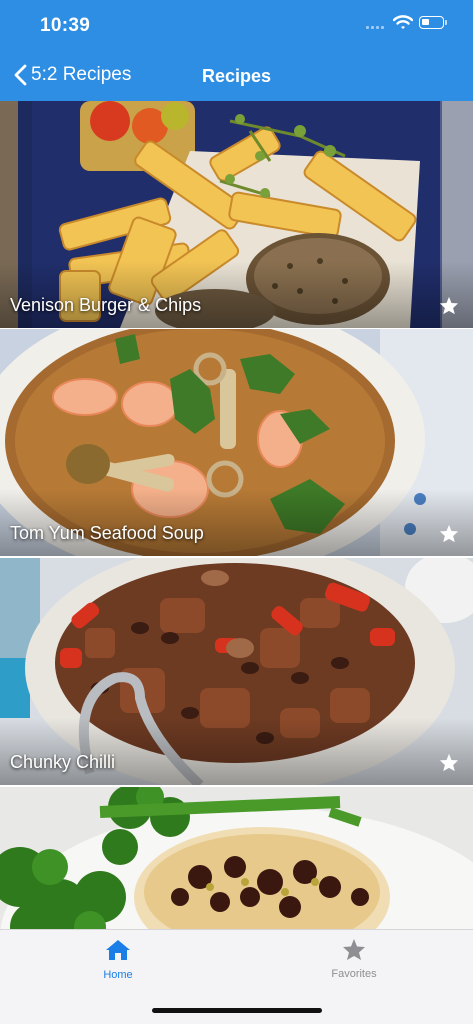 The width and height of the screenshot is (473, 1024). What do you see at coordinates (106, 305) in the screenshot?
I see `recipe-title: Venison Burger & Chips` at bounding box center [106, 305].